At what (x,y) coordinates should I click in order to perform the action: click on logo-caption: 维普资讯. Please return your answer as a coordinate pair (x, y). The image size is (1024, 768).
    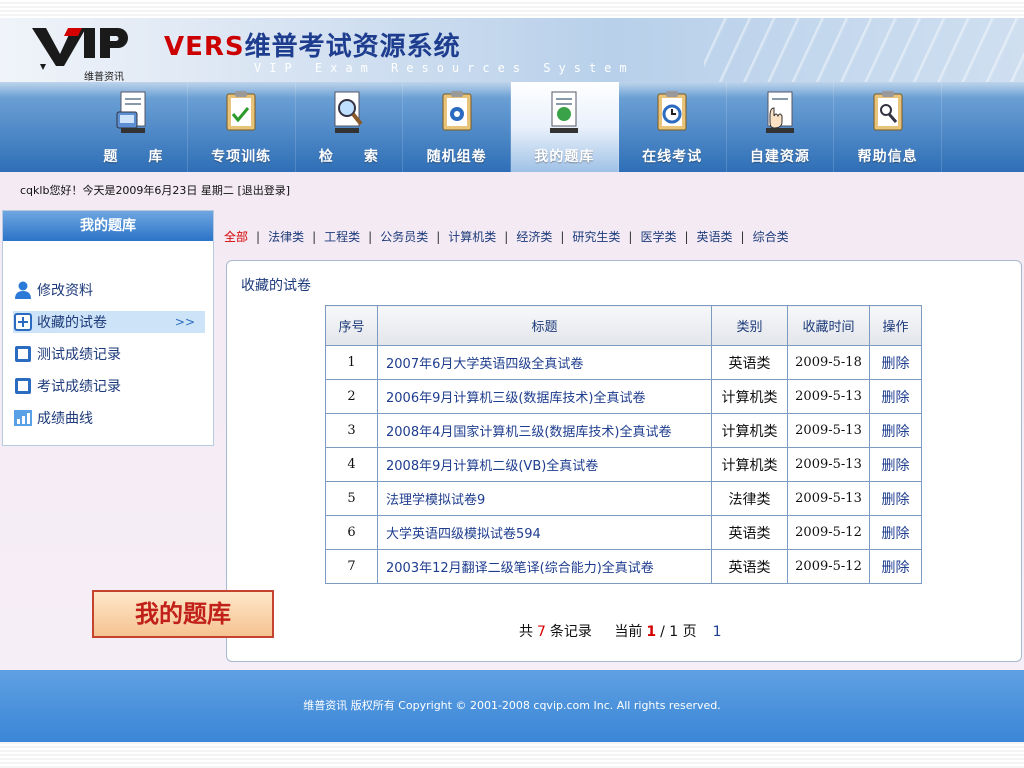
    Looking at the image, I should click on (104, 77).